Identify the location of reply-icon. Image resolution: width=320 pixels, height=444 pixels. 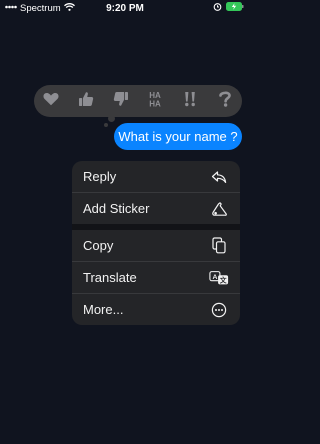
(219, 177).